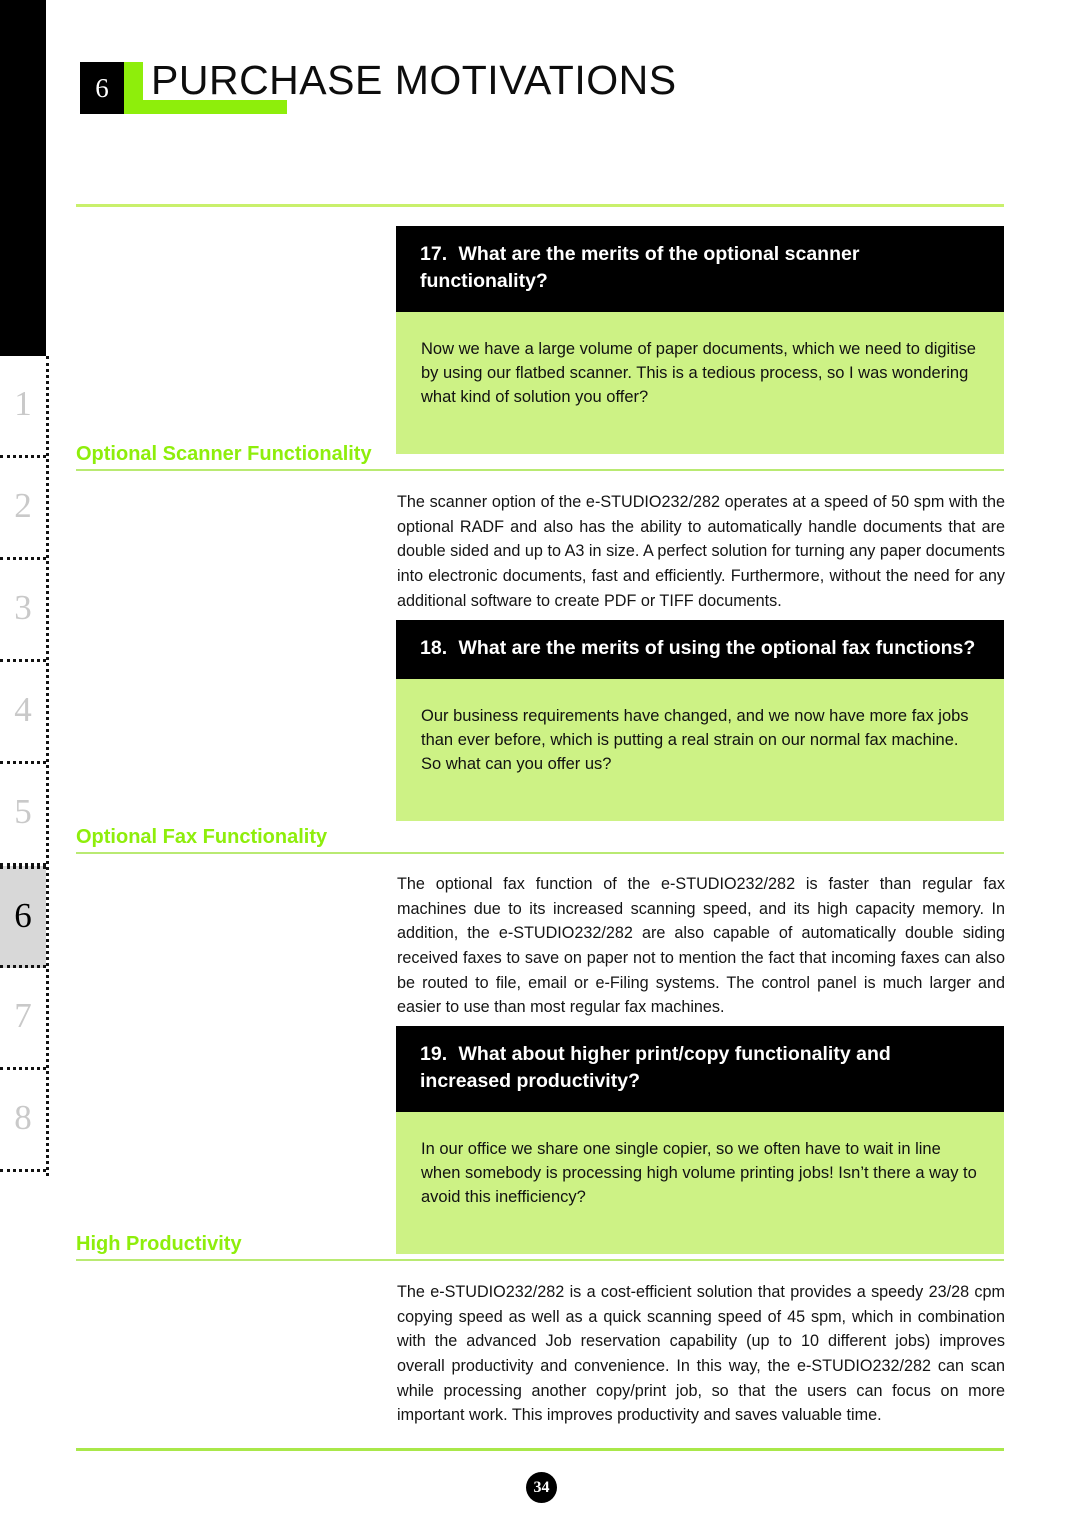  What do you see at coordinates (540, 1247) in the screenshot?
I see `section-heading-high-productivity: High Productivity` at bounding box center [540, 1247].